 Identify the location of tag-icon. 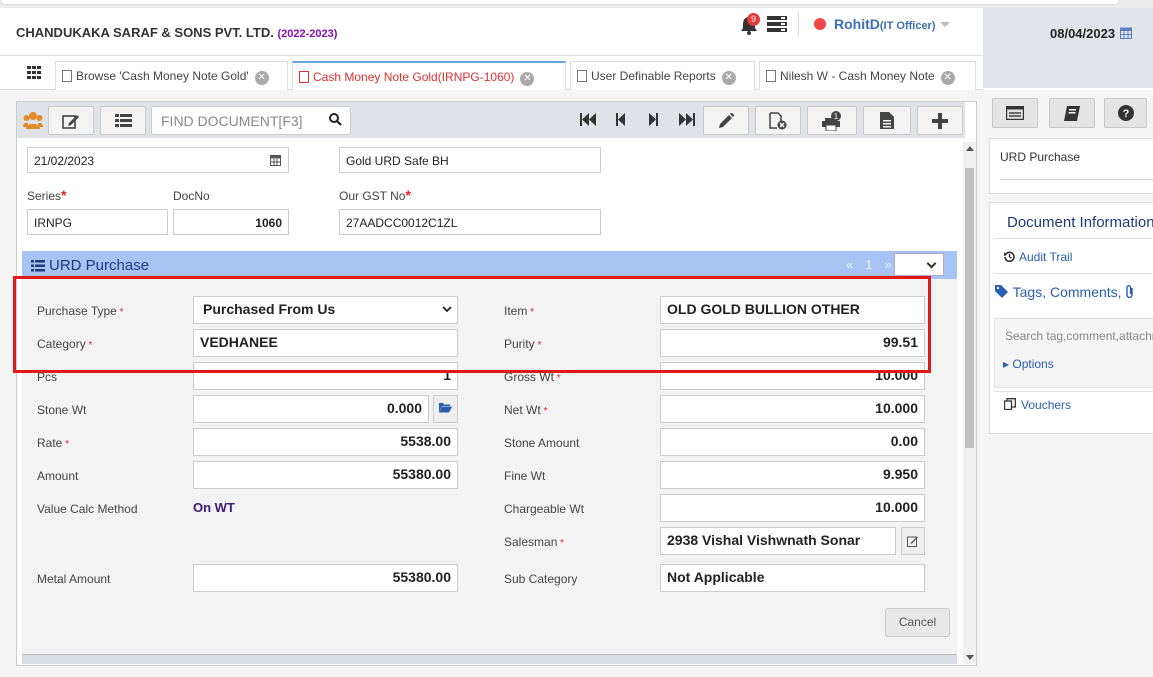
(1001, 291).